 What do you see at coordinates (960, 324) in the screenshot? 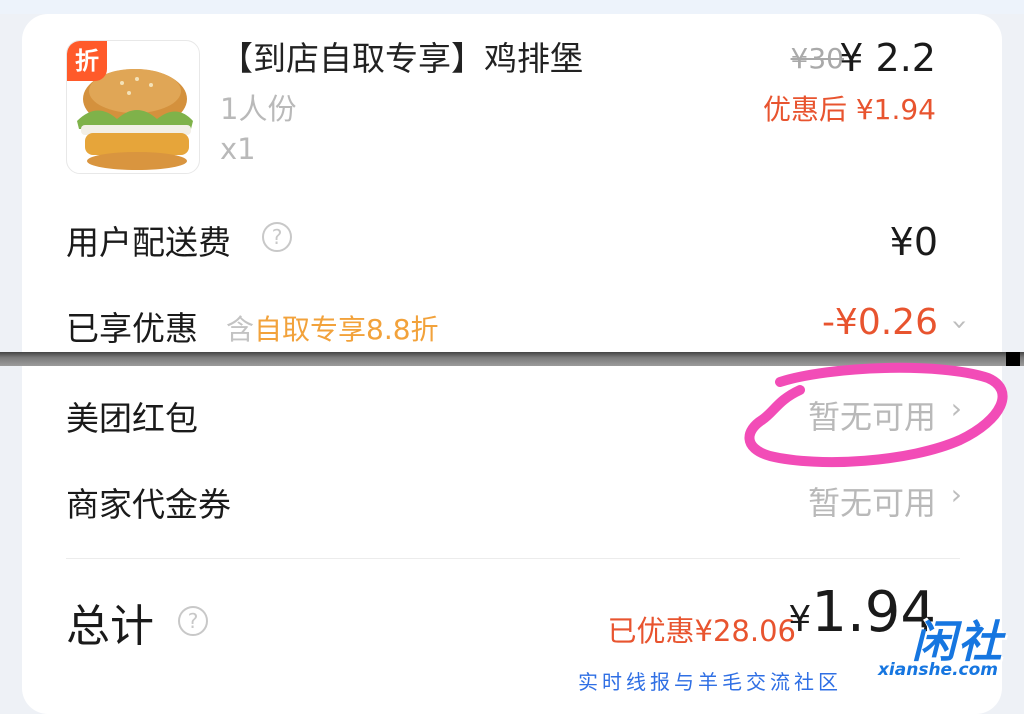
I see `chevron-down-icon: ›` at bounding box center [960, 324].